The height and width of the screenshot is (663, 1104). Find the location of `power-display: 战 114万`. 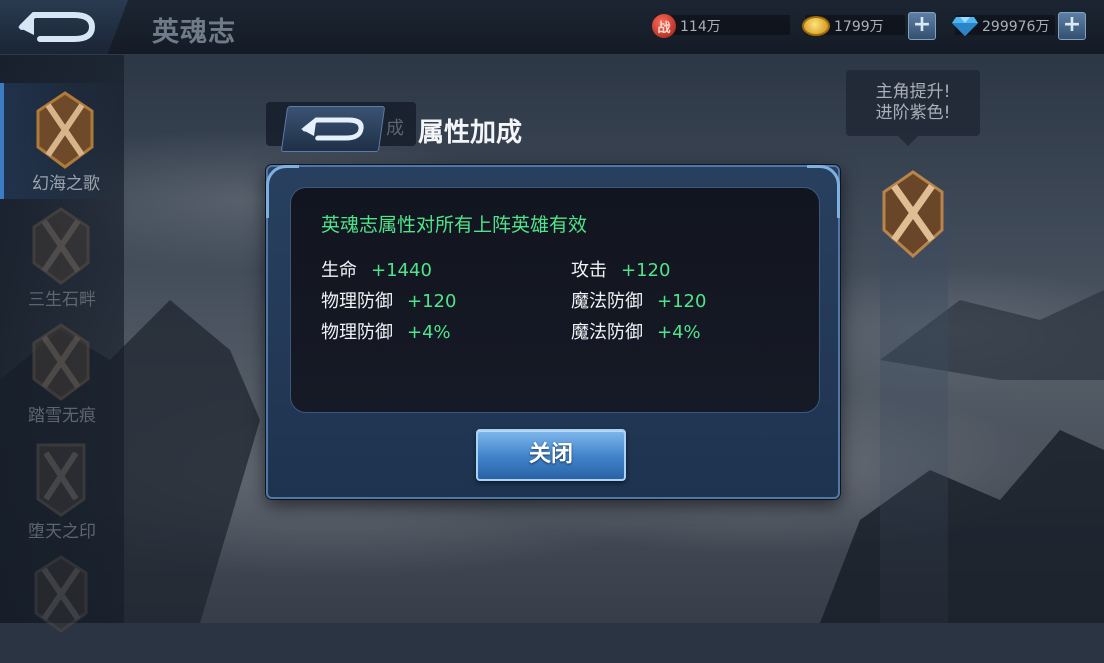

power-display: 战 114万 is located at coordinates (686, 26).